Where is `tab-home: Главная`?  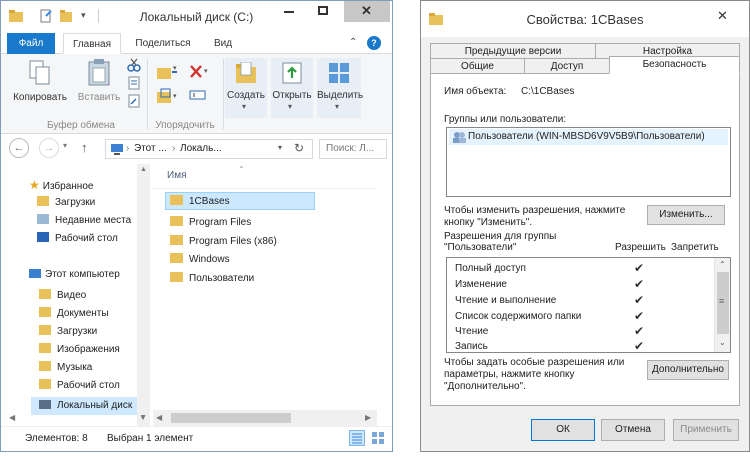 tab-home: Главная is located at coordinates (92, 43).